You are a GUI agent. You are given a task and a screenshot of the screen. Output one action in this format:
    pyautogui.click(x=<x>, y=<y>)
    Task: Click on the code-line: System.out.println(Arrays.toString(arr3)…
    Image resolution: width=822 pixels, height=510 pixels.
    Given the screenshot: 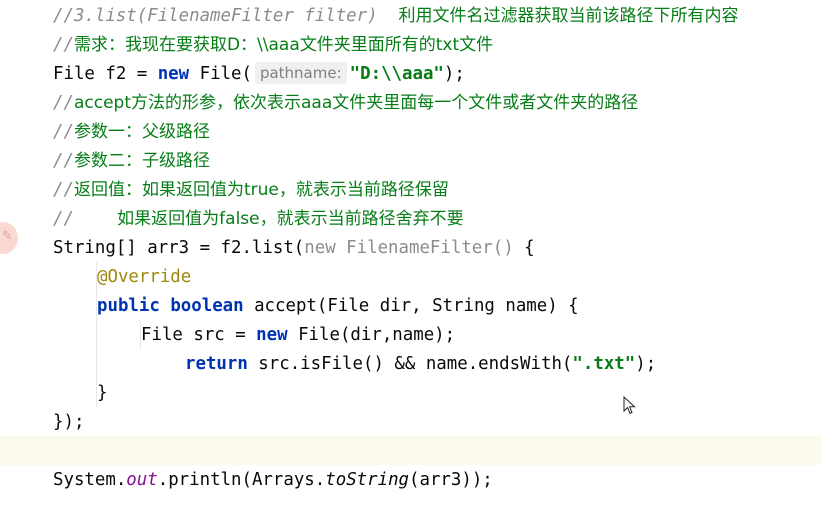 What is the action you would take?
    pyautogui.click(x=437, y=480)
    